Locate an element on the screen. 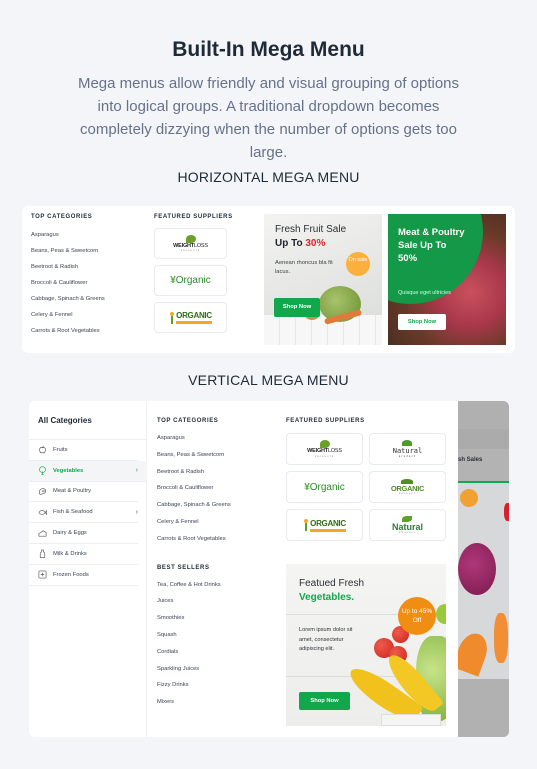 The width and height of the screenshot is (537, 769). top-categories-heading: TOP CATEGORIES is located at coordinates (62, 217).